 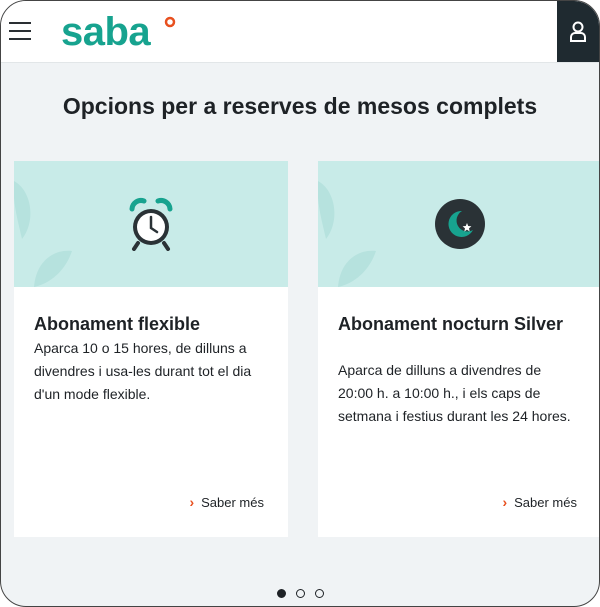 What do you see at coordinates (170, 22) in the screenshot?
I see `logo-mark-icon` at bounding box center [170, 22].